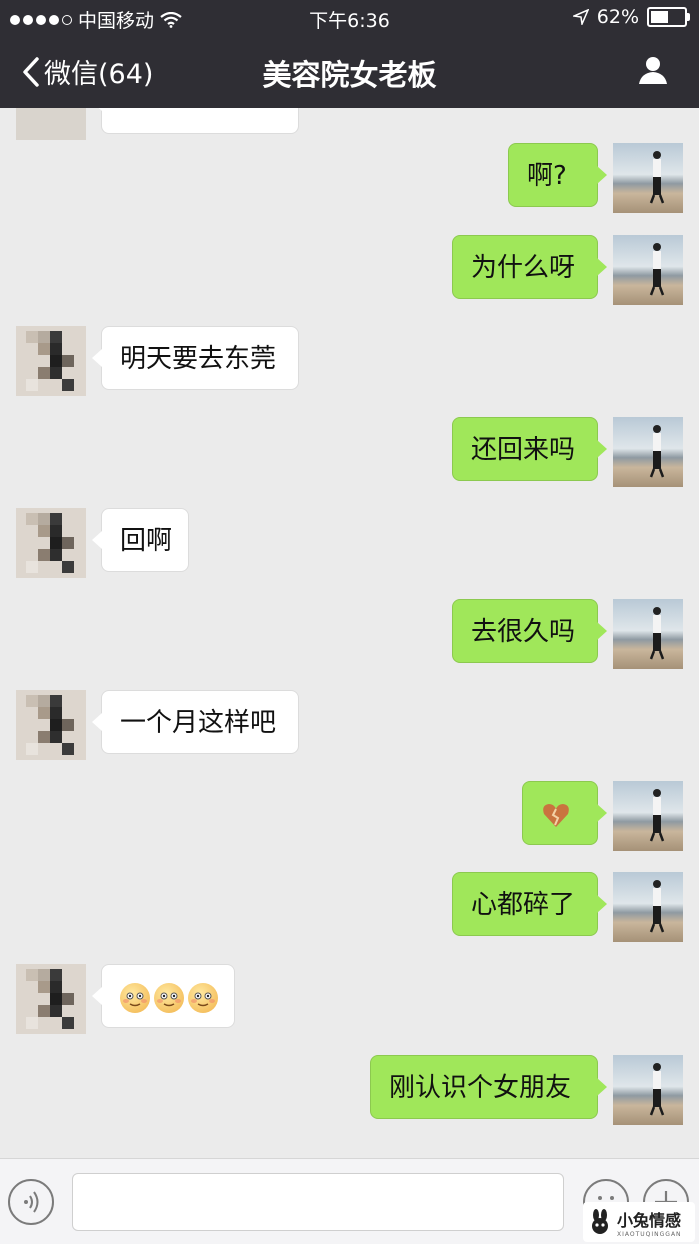 The height and width of the screenshot is (1244, 699). I want to click on message-row: 啊?, so click(349, 178).